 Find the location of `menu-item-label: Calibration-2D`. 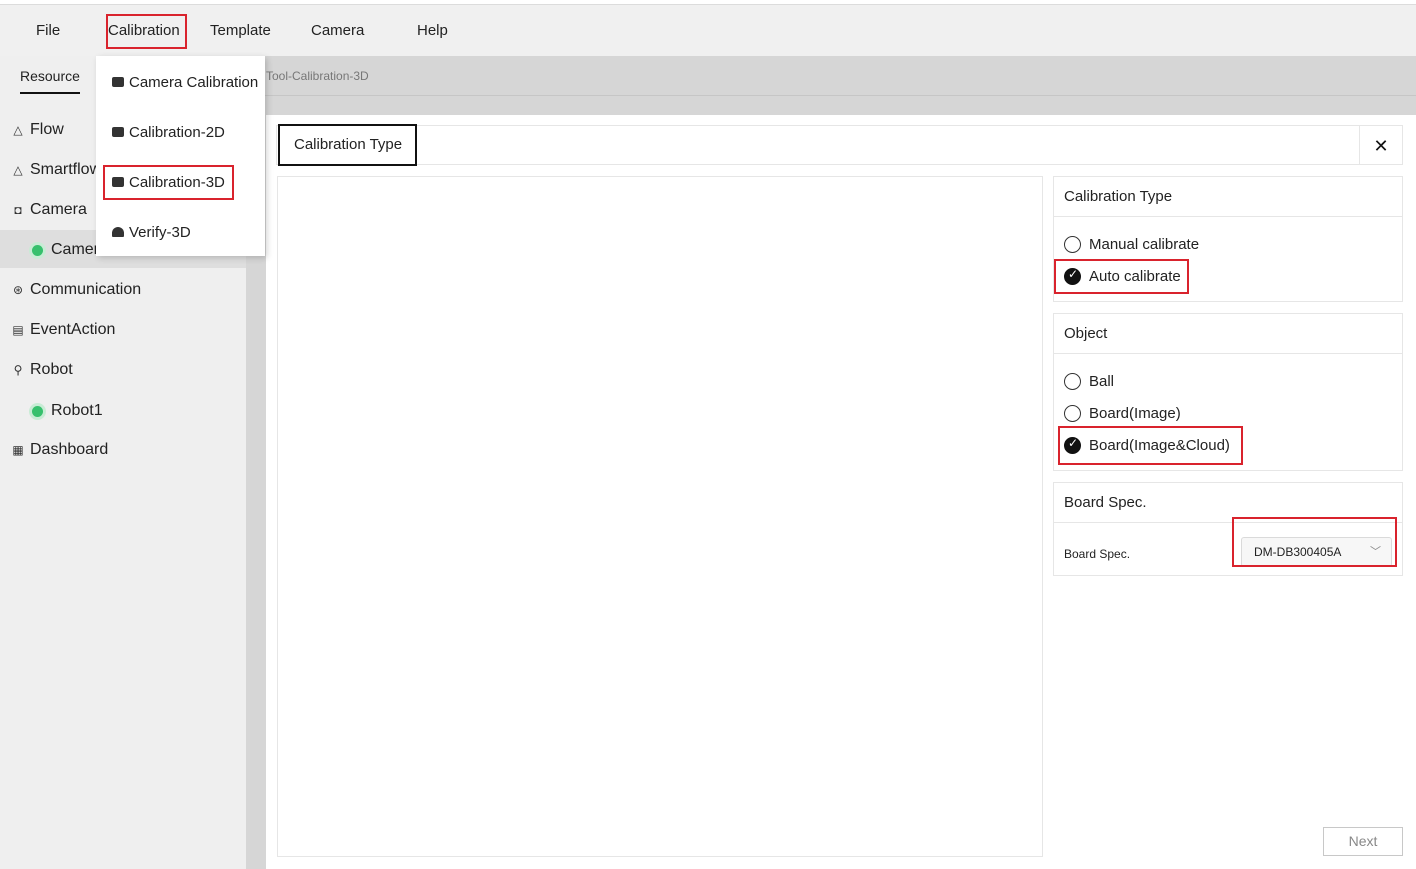

menu-item-label: Calibration-2D is located at coordinates (177, 132).